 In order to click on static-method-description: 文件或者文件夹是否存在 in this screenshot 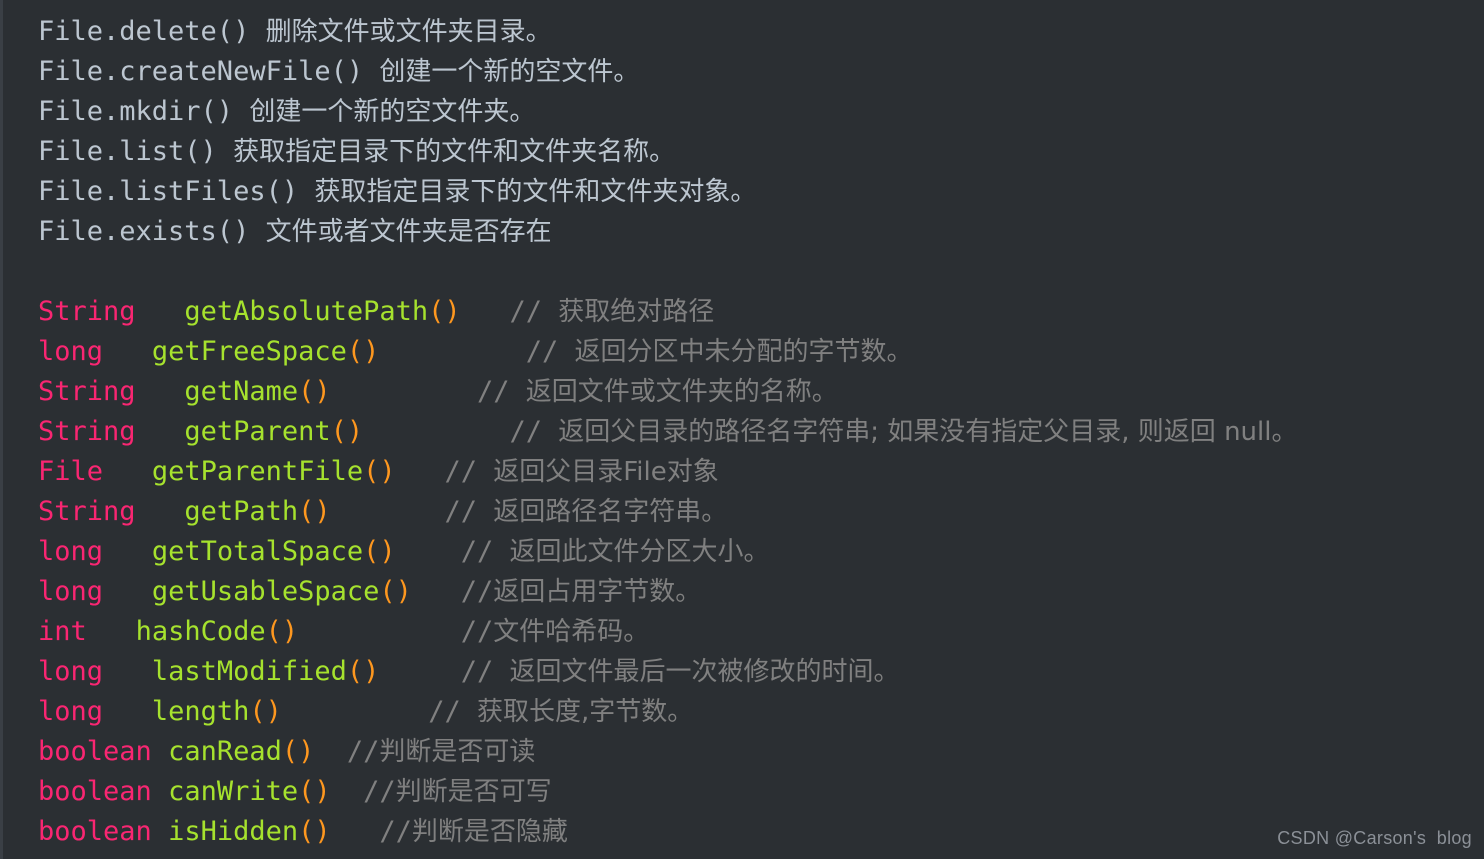, I will do `click(408, 232)`.